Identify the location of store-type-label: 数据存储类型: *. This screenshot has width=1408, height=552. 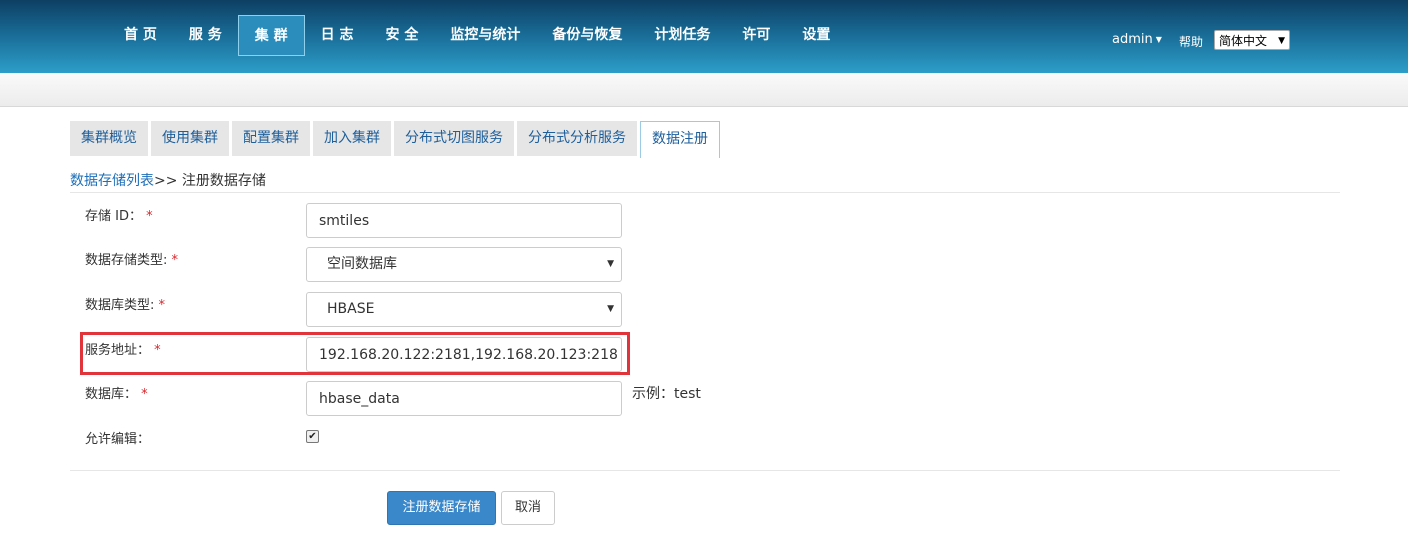
(131, 258).